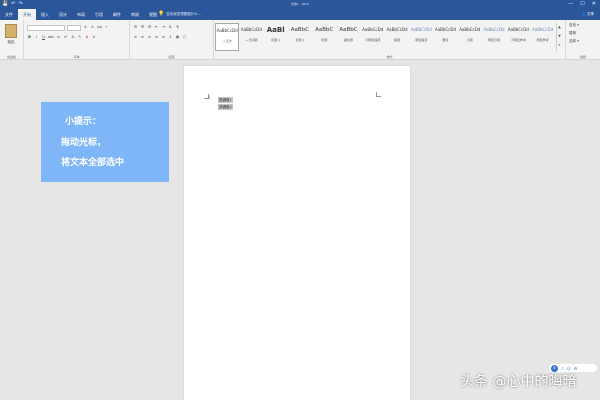 Image resolution: width=600 pixels, height=400 pixels. Describe the element at coordinates (588, 14) in the screenshot. I see `share-button: 👤 共享` at that location.